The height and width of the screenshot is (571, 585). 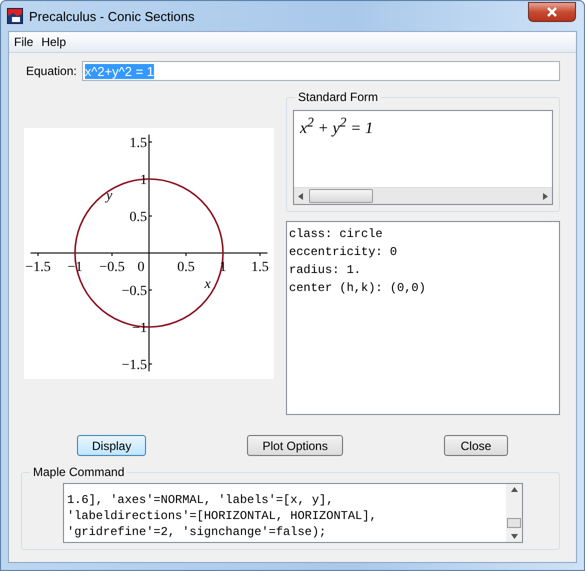 I want to click on dialog-button: Close, so click(x=476, y=445).